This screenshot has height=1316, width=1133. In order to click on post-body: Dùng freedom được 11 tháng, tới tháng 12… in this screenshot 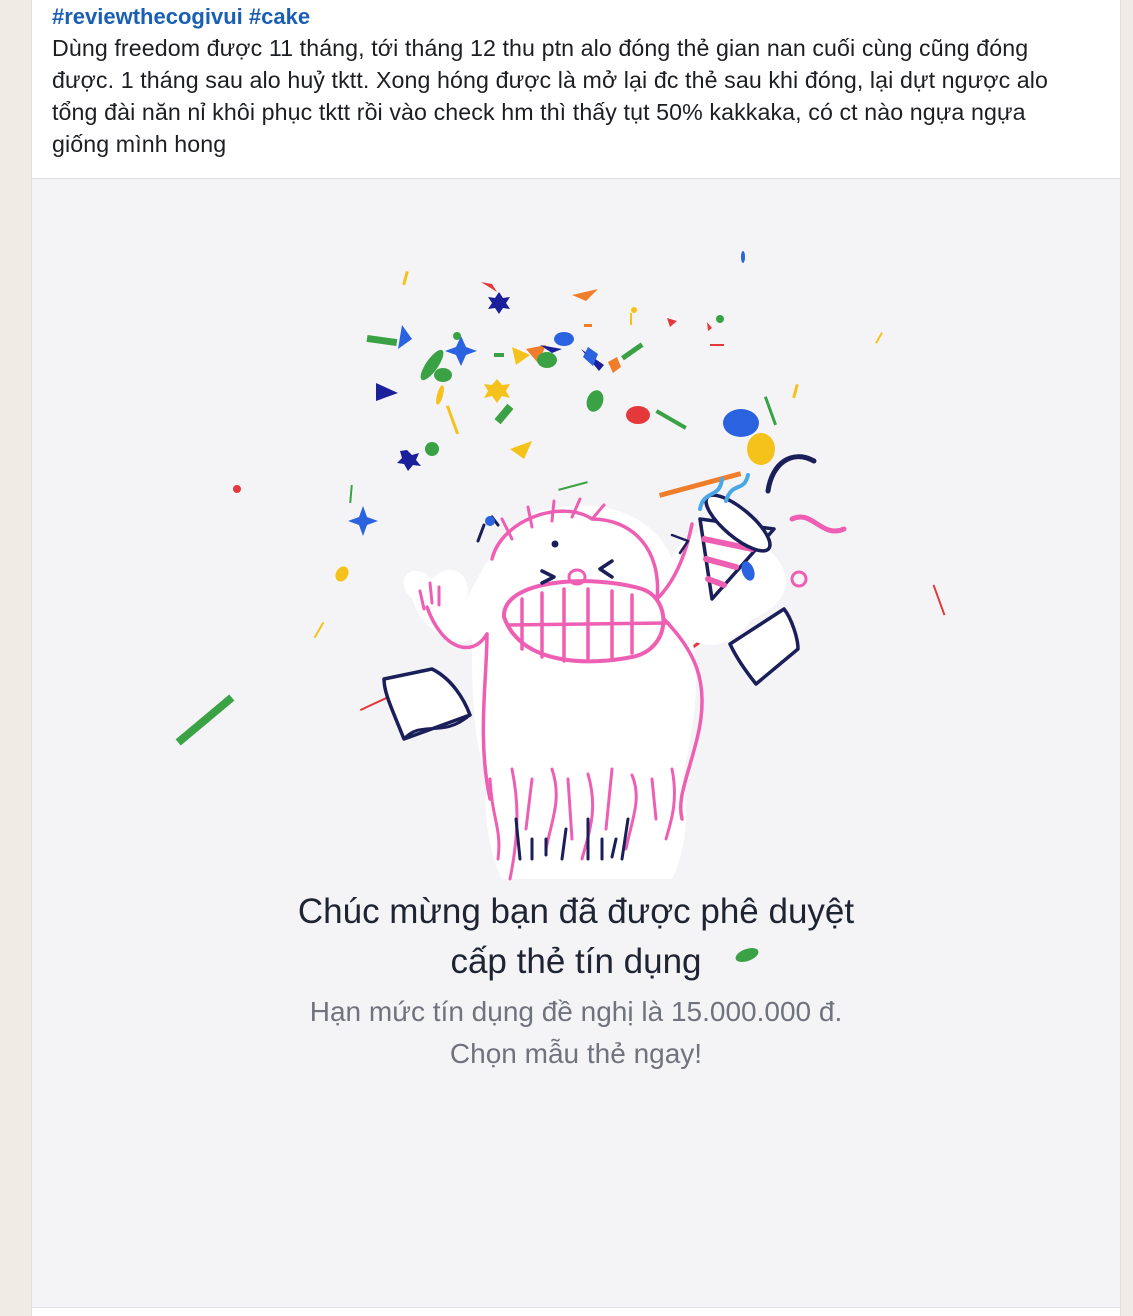, I will do `click(576, 96)`.